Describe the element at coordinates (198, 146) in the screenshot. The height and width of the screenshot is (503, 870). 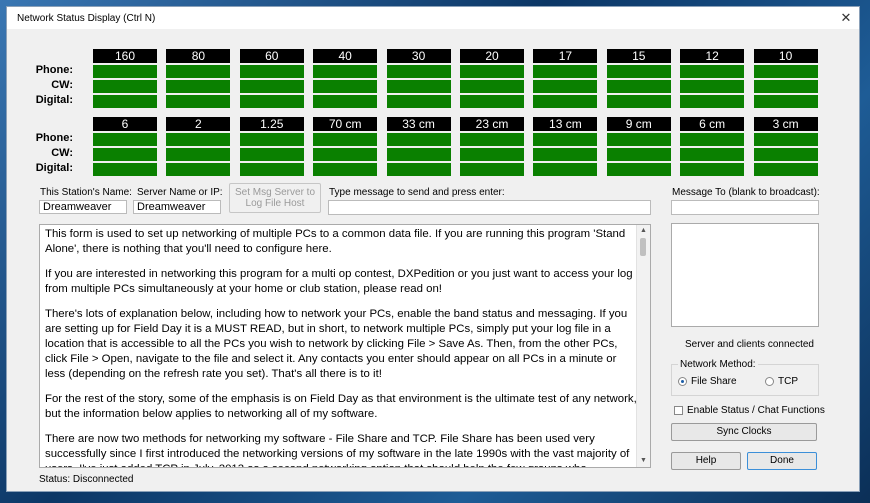
I see `band-column: 2` at that location.